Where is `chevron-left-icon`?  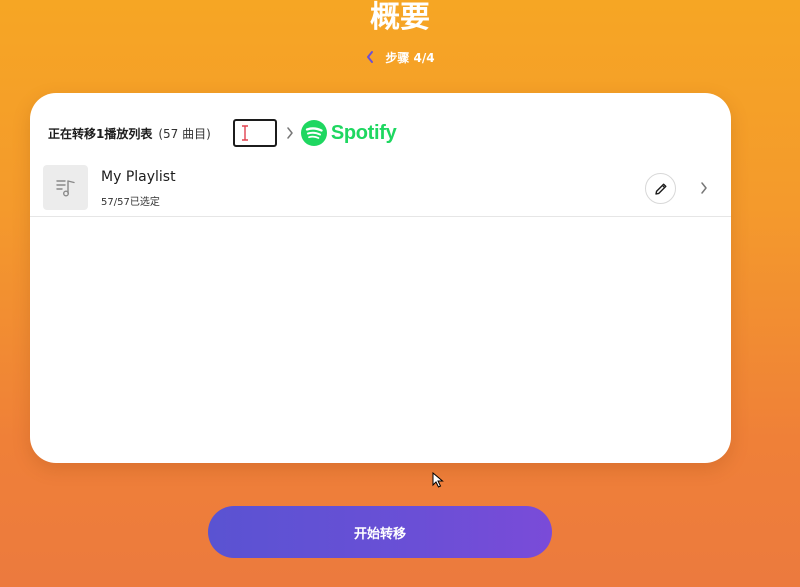
chevron-left-icon is located at coordinates (370, 57).